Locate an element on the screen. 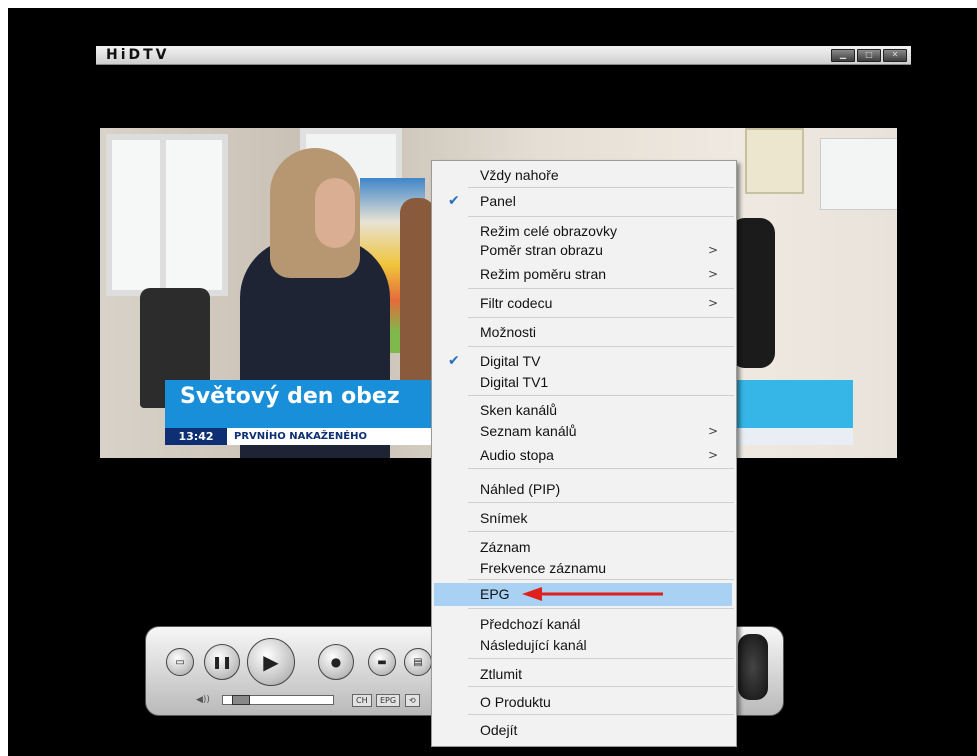 This screenshot has width=977, height=756. scene-whiteboard is located at coordinates (858, 174).